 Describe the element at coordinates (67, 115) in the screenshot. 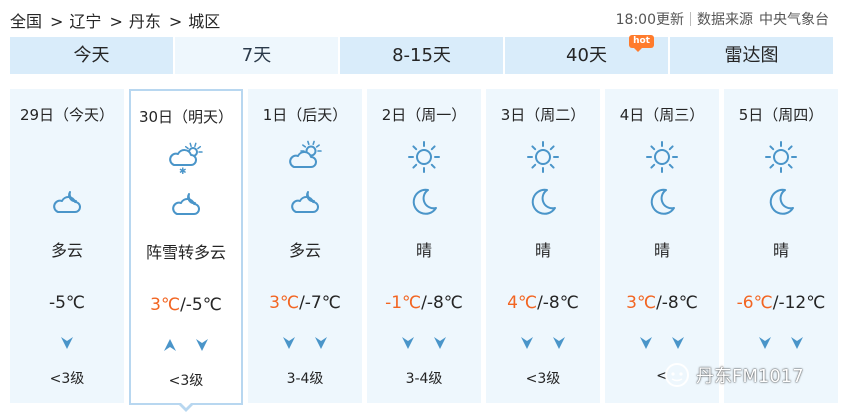

I see `forecast-date: 29日（今天）` at that location.